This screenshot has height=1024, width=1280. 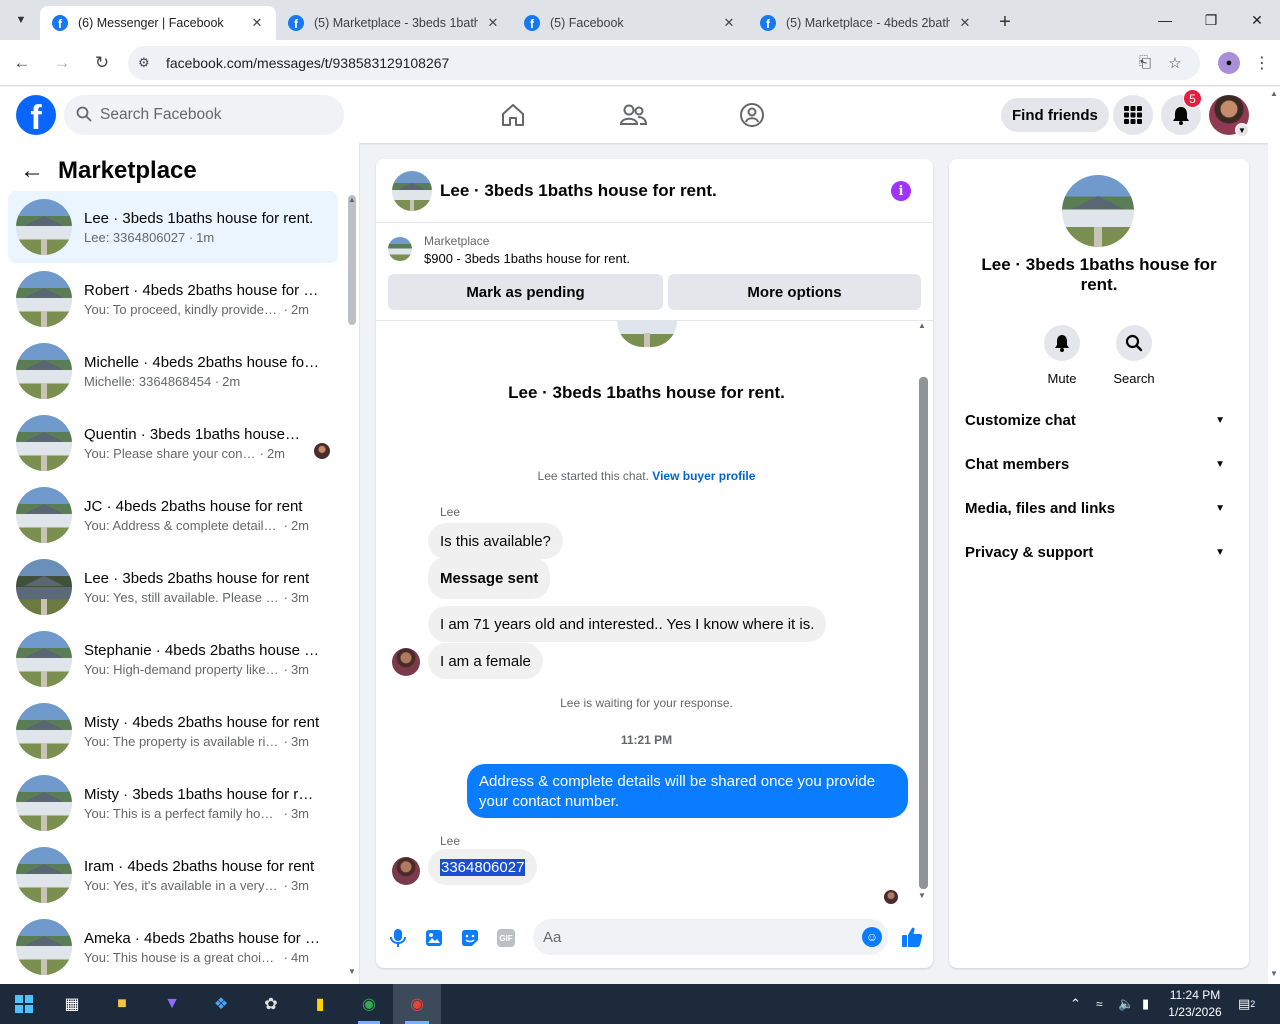 I want to click on view-buyer-profile-link: View buyer profile, so click(x=703, y=476).